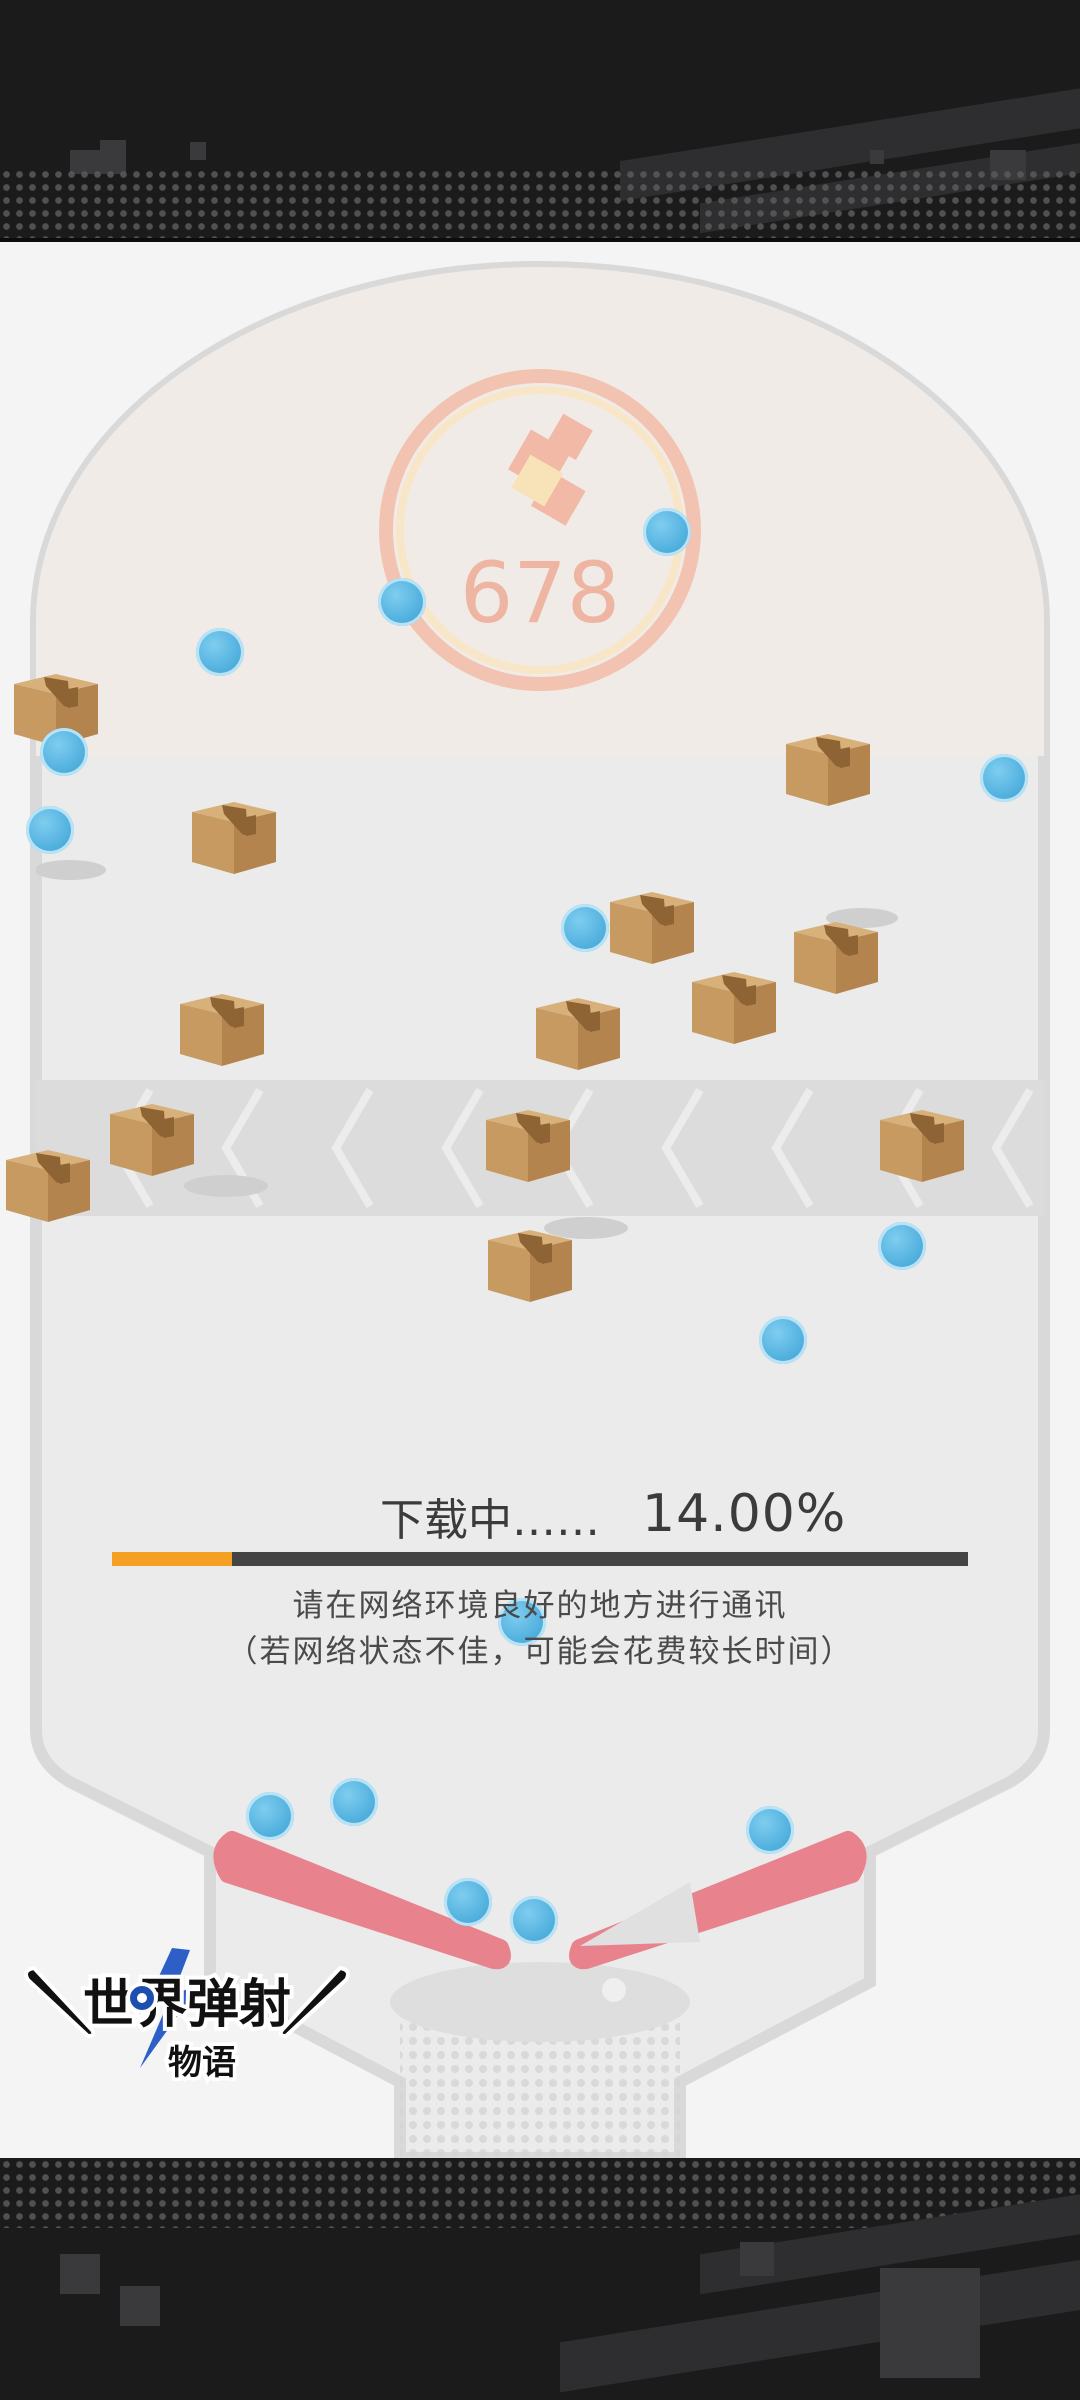 The height and width of the screenshot is (2400, 1080). Describe the element at coordinates (202, 2063) in the screenshot. I see `svg-text: 物语` at that location.